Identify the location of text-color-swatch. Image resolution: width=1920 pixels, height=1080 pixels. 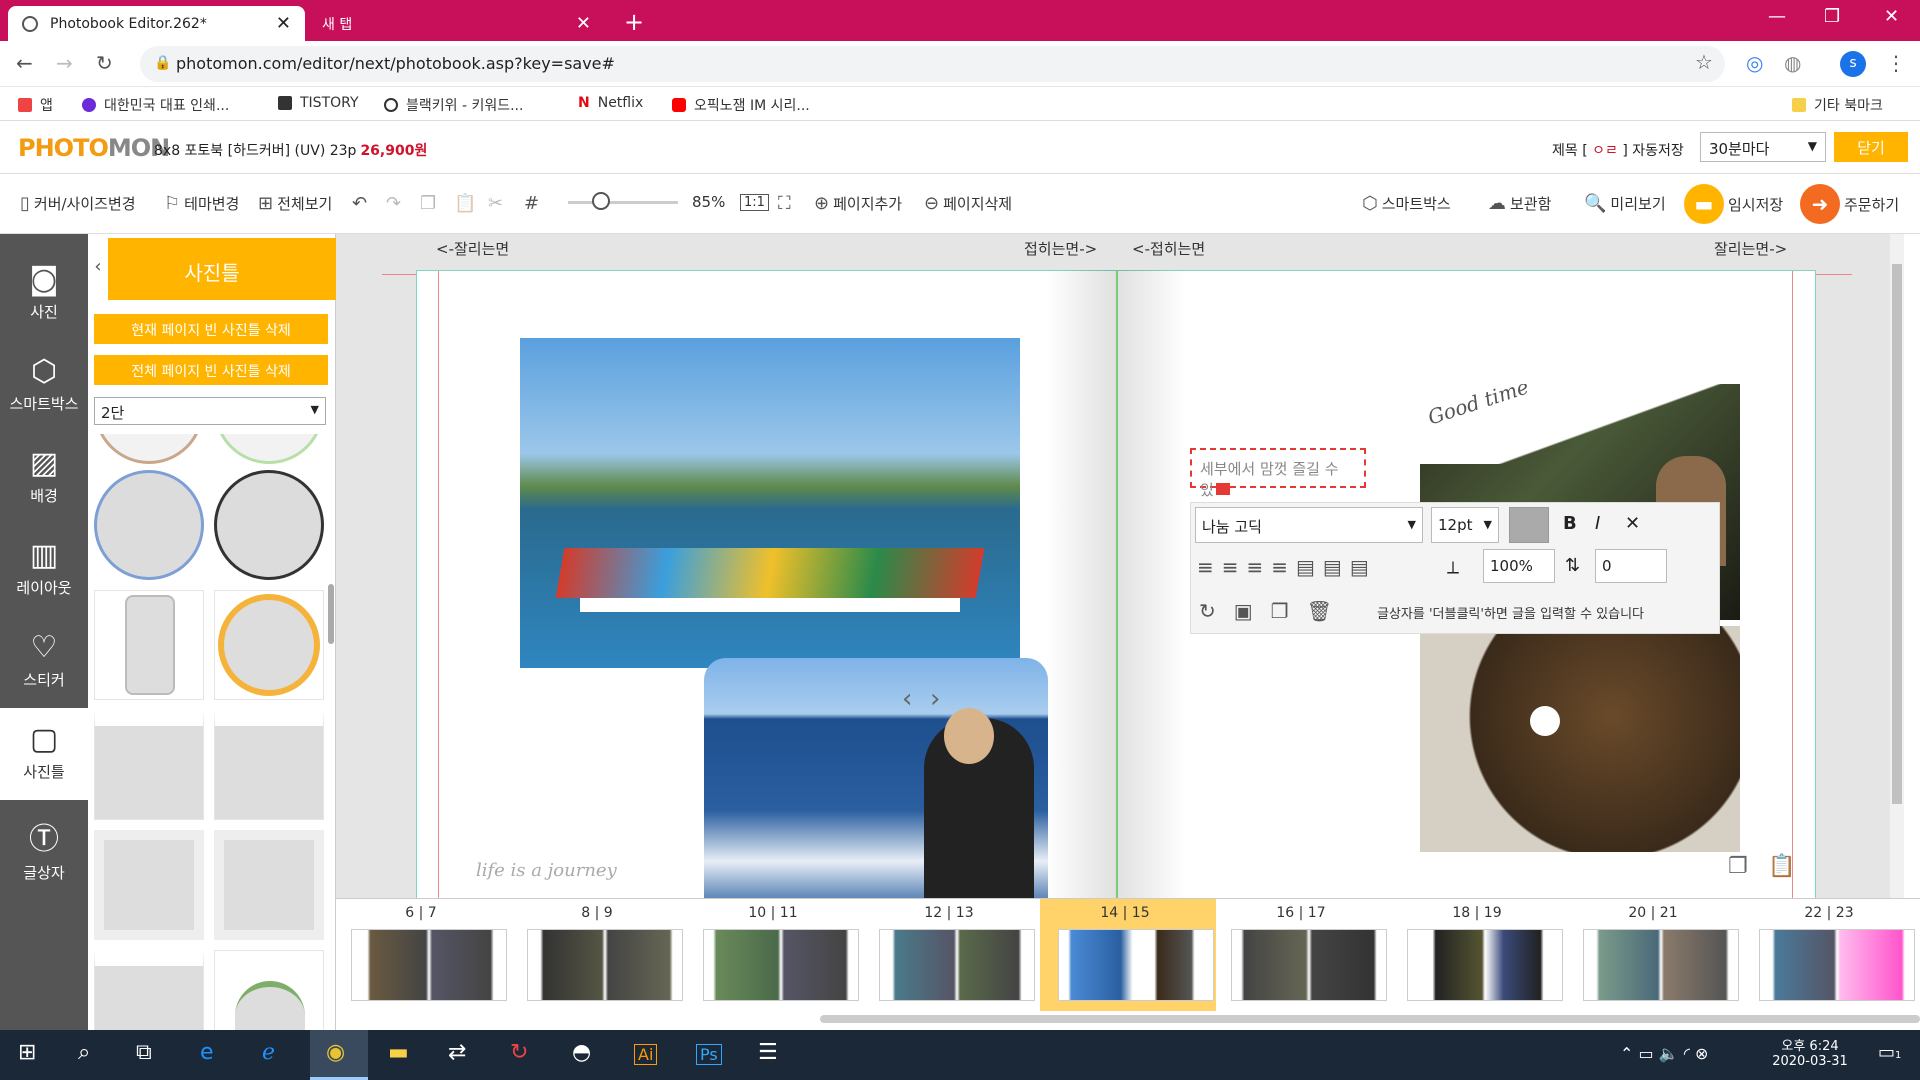
(1529, 525).